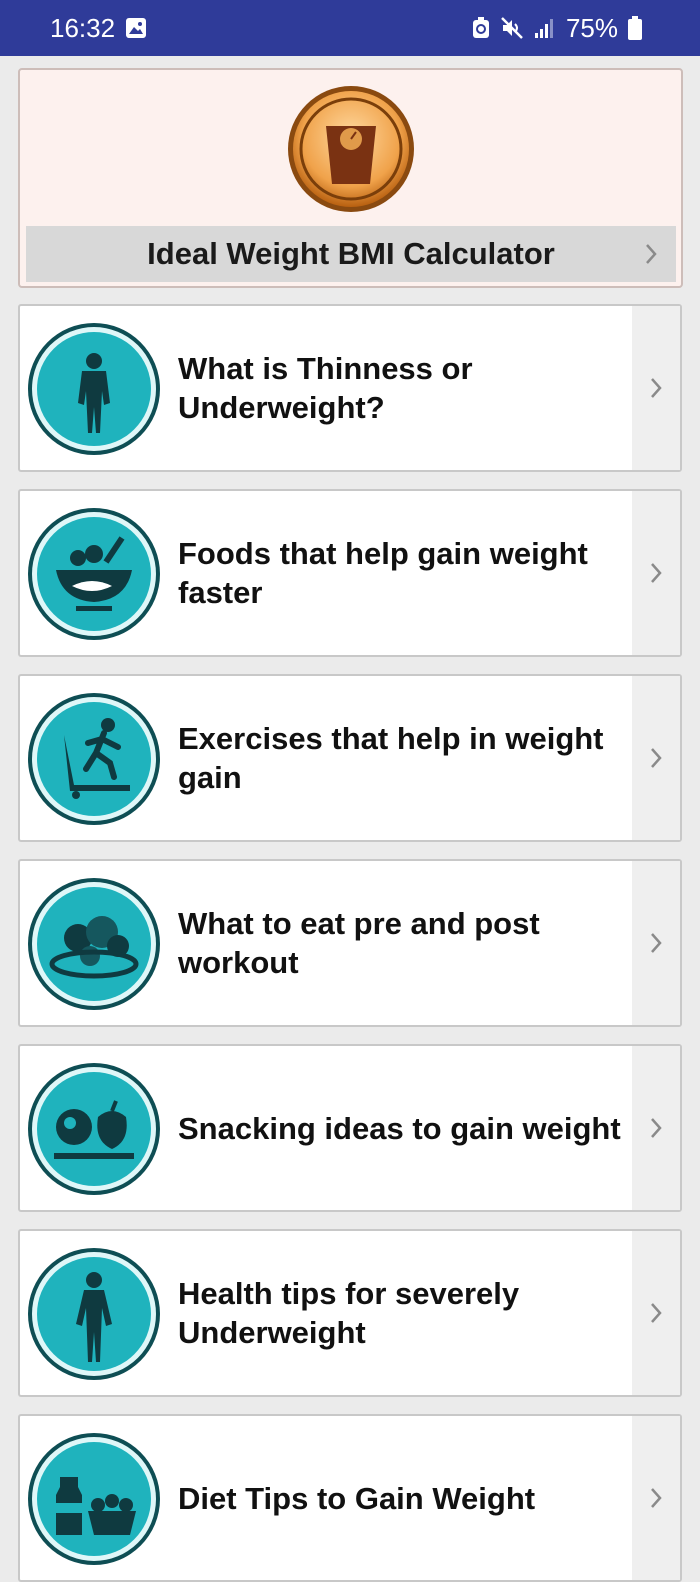 Image resolution: width=700 pixels, height=1582 pixels. Describe the element at coordinates (359, 943) in the screenshot. I see `list-item-title: What to eat pre and post workout` at that location.